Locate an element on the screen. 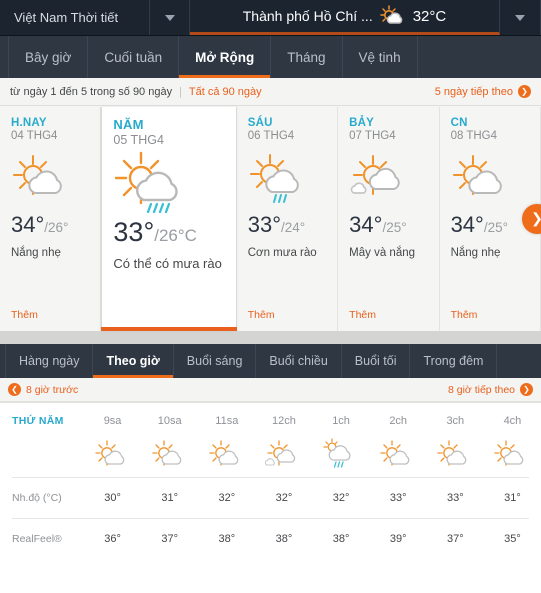 Image resolution: width=541 pixels, height=593 pixels. country-dropdown-button is located at coordinates (170, 17).